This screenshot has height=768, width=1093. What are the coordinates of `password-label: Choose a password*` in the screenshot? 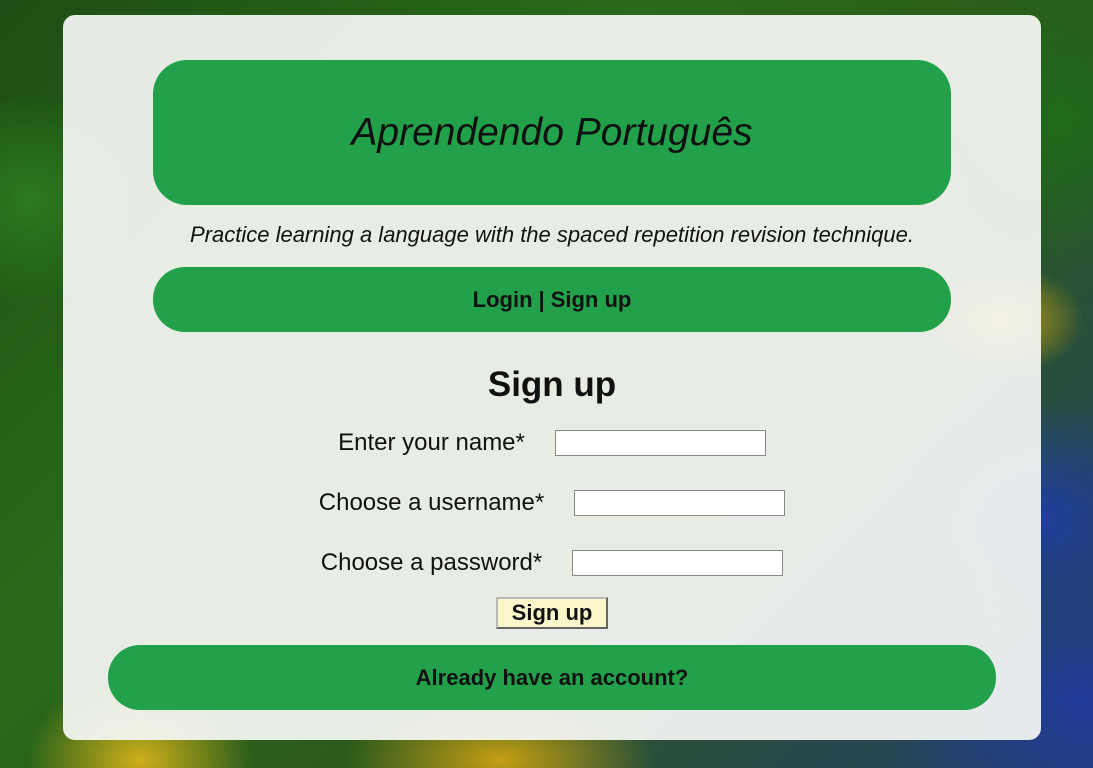 It's located at (431, 562).